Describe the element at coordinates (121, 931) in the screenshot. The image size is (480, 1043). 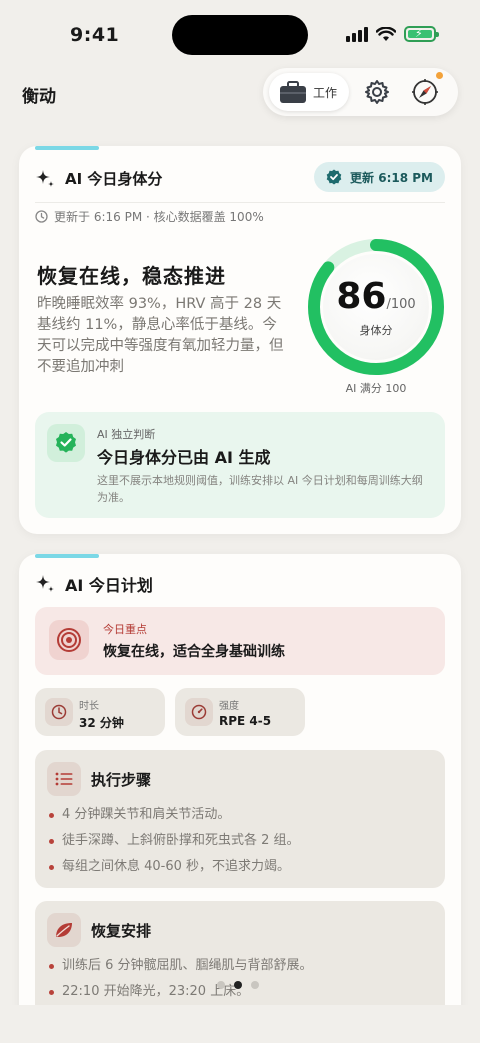
I see `recovery-title: 恢复安排` at that location.